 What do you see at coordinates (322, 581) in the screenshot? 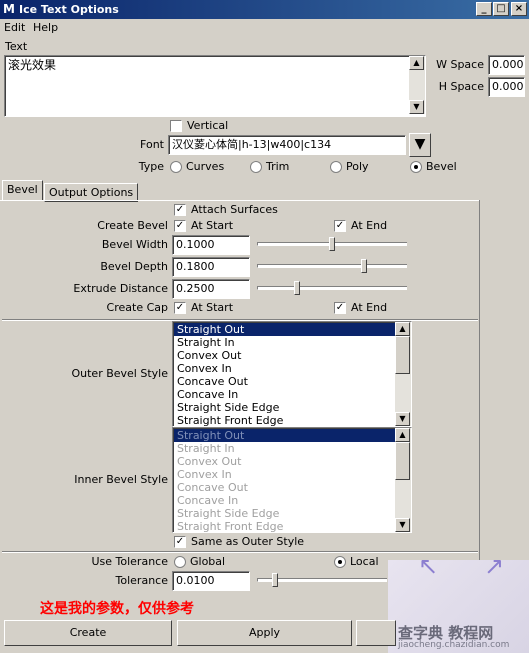
I see `tolerance-slider` at bounding box center [322, 581].